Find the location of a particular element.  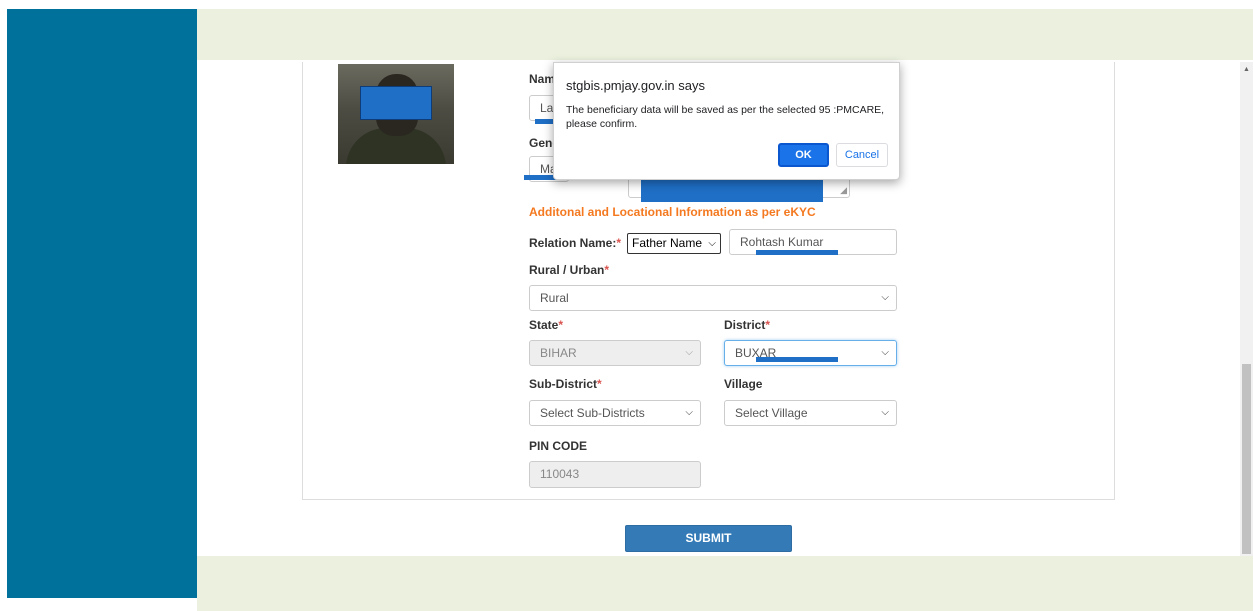

left-sidebar is located at coordinates (102, 303).